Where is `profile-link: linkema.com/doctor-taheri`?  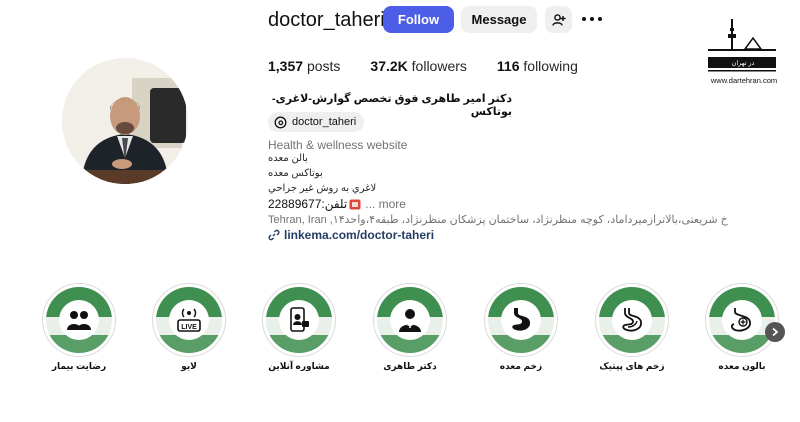
profile-link: linkema.com/doctor-taheri is located at coordinates (351, 235).